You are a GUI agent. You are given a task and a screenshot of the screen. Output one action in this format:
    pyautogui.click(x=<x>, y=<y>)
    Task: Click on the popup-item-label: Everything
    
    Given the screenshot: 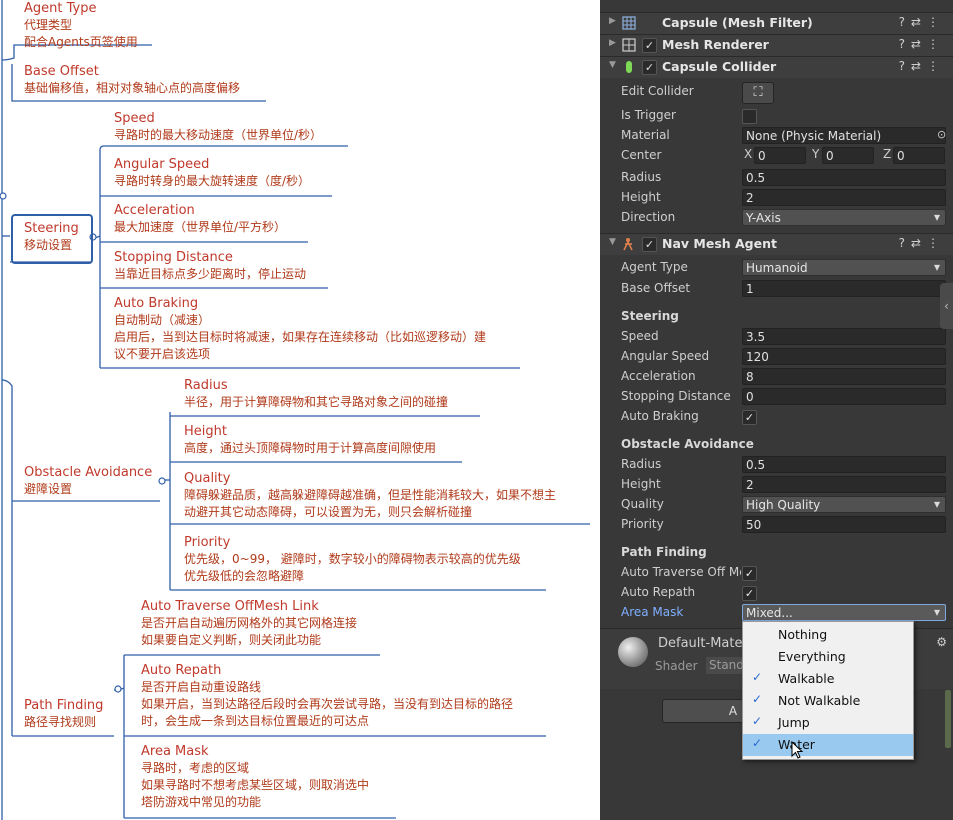 What is the action you would take?
    pyautogui.click(x=812, y=656)
    